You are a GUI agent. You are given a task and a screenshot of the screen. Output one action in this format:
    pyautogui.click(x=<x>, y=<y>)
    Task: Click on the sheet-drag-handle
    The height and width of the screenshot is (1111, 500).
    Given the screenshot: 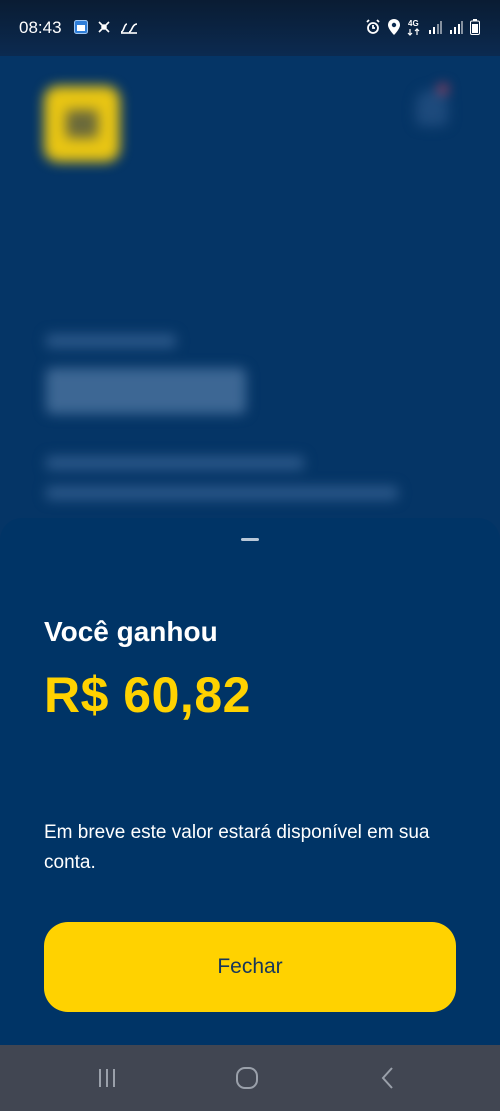 What is the action you would take?
    pyautogui.click(x=250, y=539)
    